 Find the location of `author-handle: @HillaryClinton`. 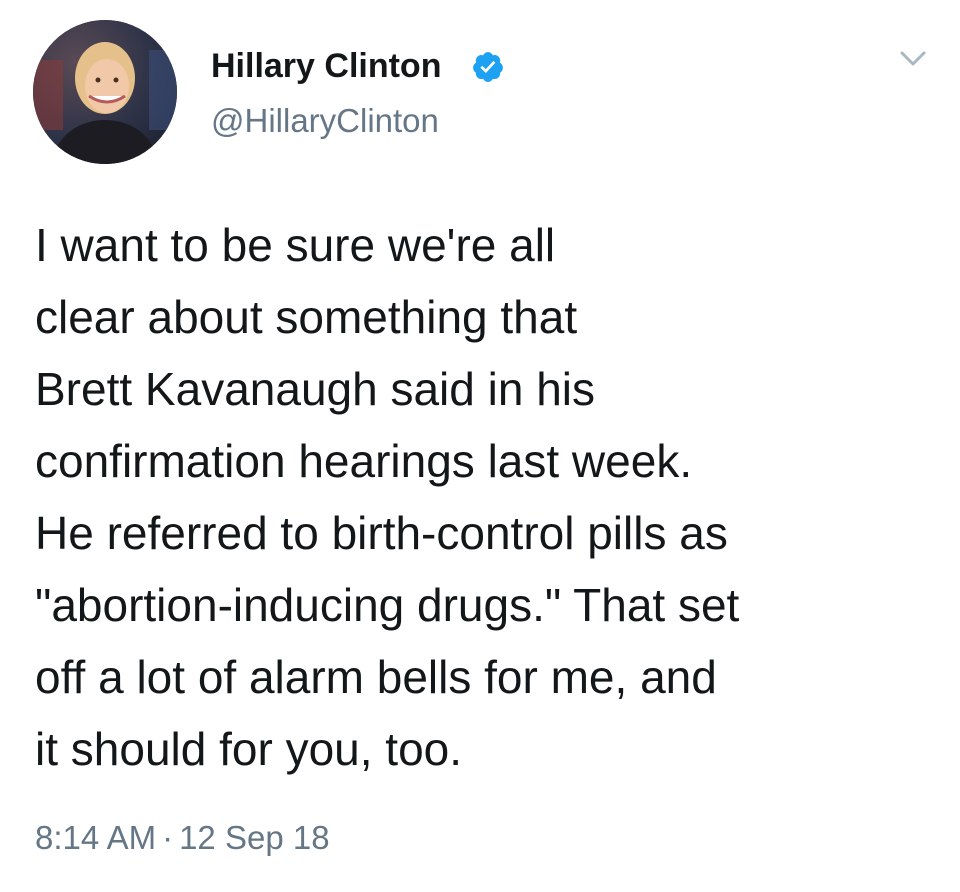

author-handle: @HillaryClinton is located at coordinates (325, 121).